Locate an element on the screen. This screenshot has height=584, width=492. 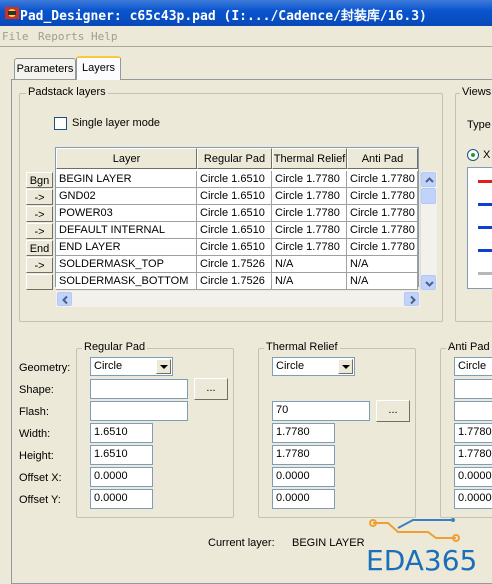
scroll-left-arrow is located at coordinates (64, 299).